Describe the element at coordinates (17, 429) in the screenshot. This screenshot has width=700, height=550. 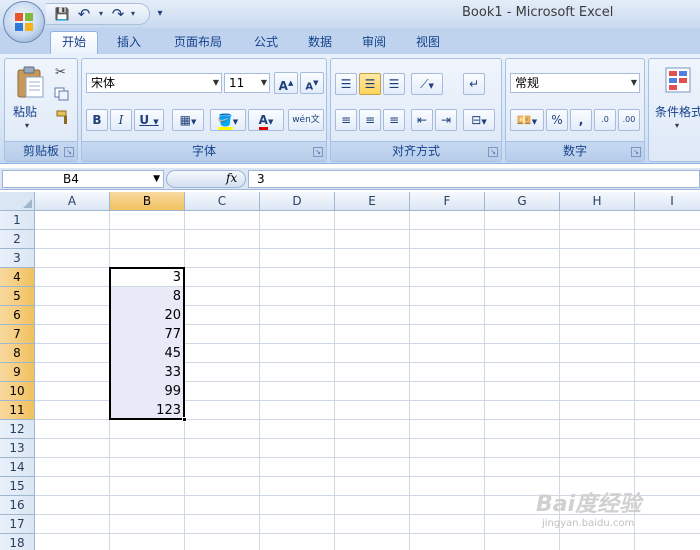
I see `row-header-12: 12` at that location.